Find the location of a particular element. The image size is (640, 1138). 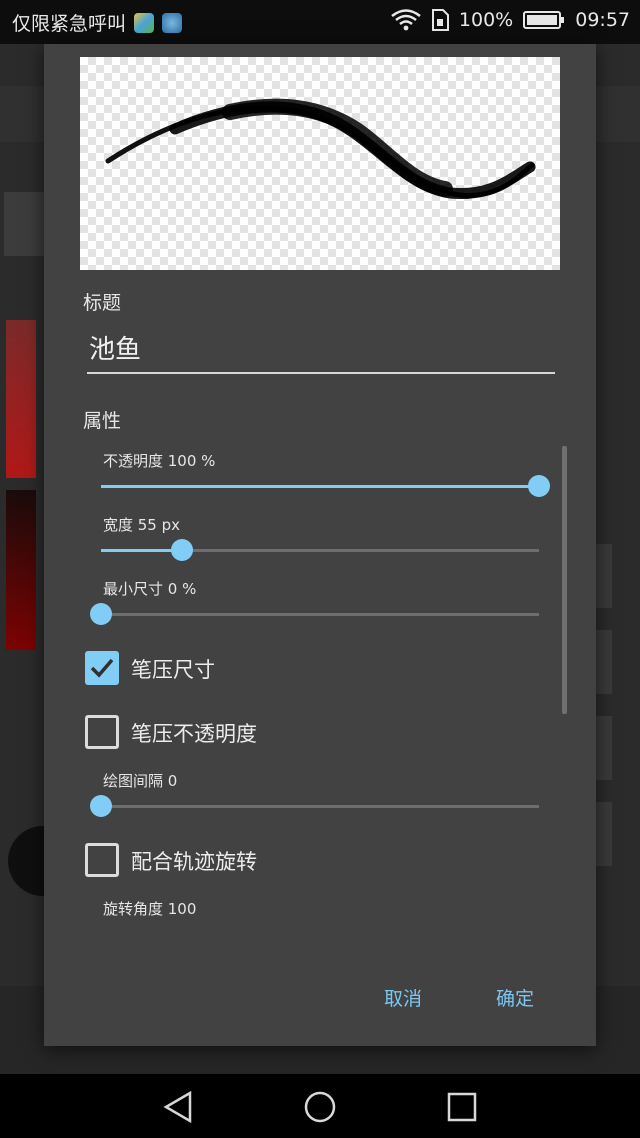

follow-path-rotate-label: 配合轨迹旋转 is located at coordinates (194, 862).